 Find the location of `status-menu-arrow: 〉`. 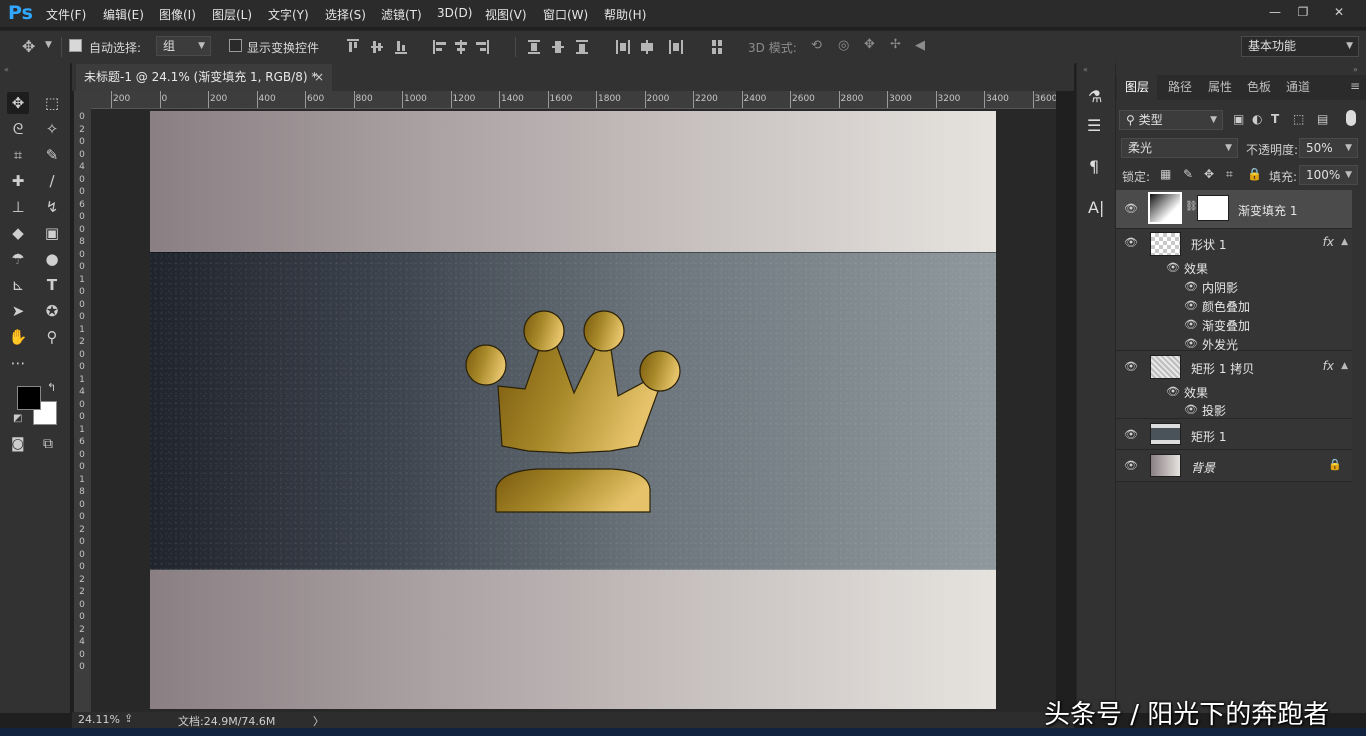

status-menu-arrow: 〉 is located at coordinates (318, 721).